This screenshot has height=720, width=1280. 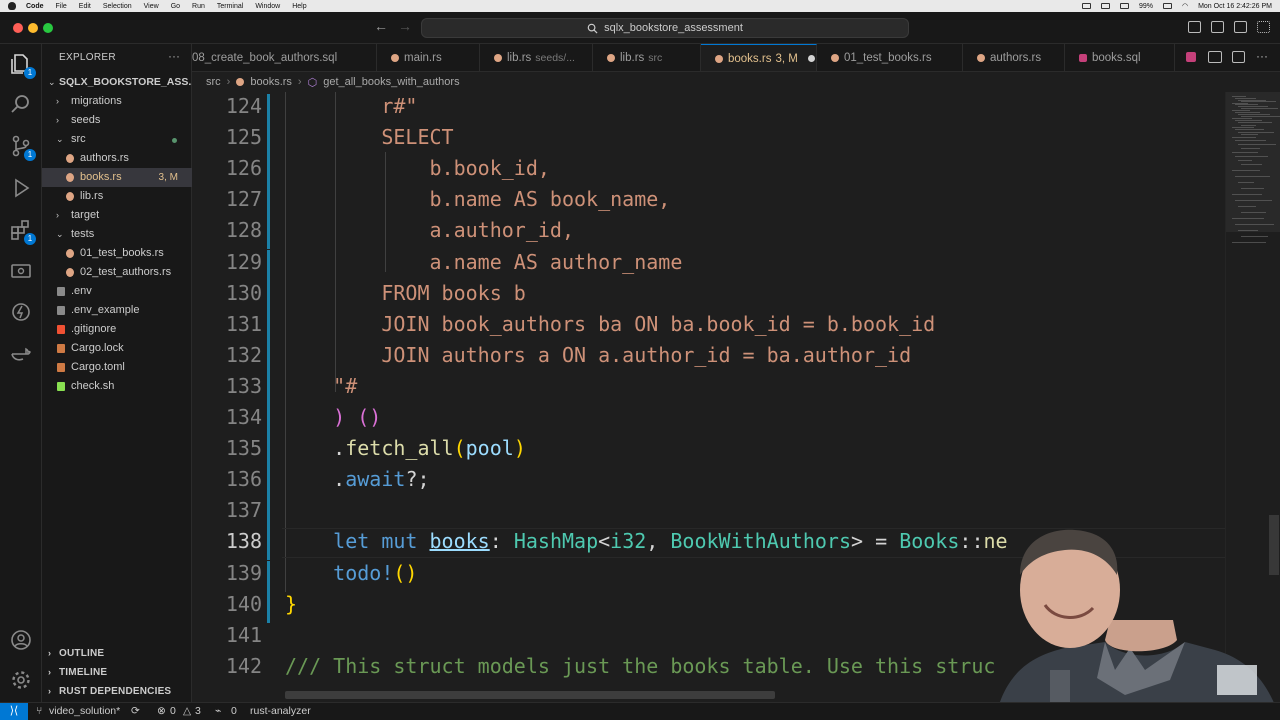 I want to click on warning-icon: △, so click(x=187, y=711).